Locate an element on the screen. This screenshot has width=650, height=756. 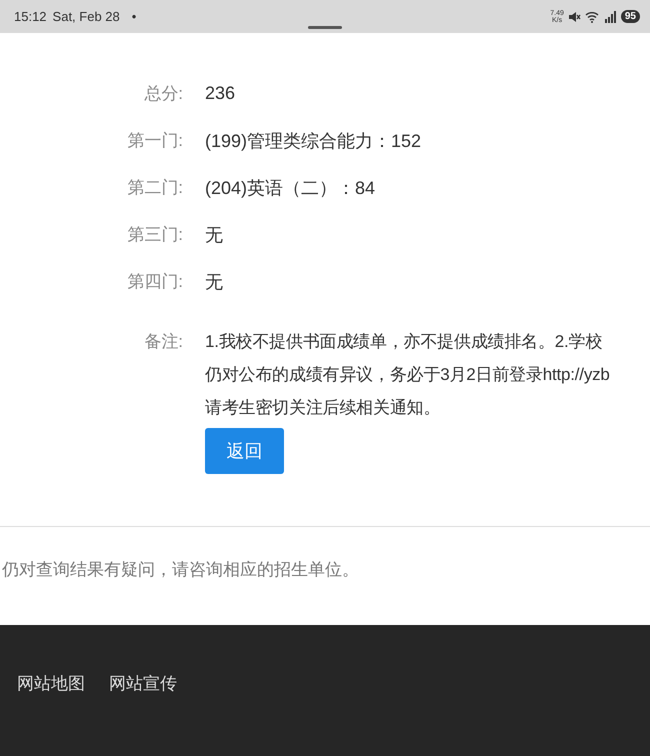
back-button: 返回 is located at coordinates (244, 451).